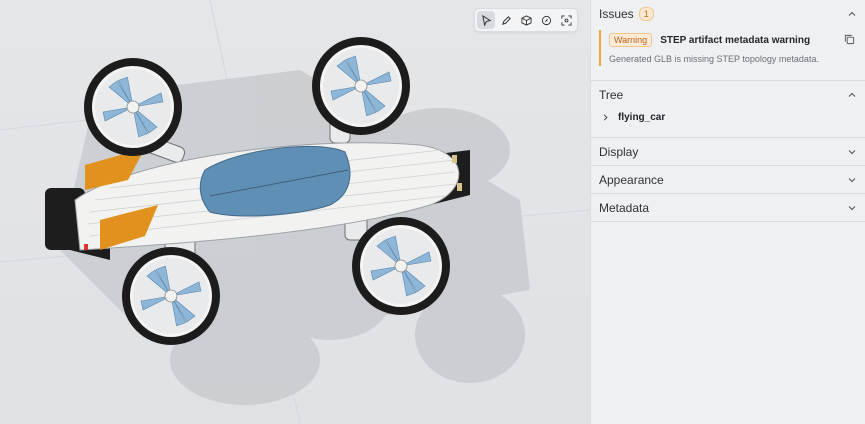 The width and height of the screenshot is (865, 424). I want to click on cube-icon, so click(526, 20).